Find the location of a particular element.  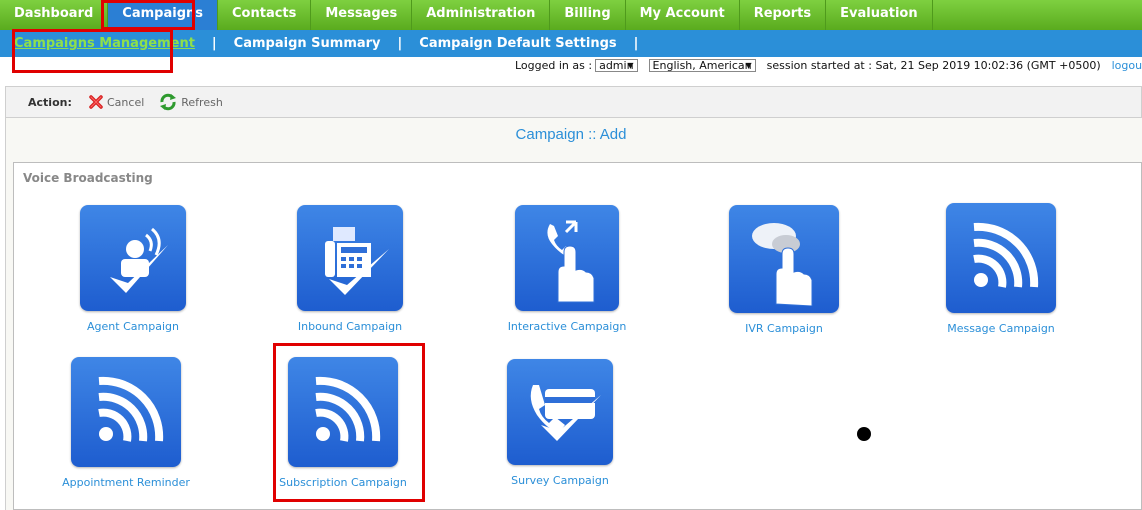

tile-agent-campaign: Agent Campaign is located at coordinates (133, 269).